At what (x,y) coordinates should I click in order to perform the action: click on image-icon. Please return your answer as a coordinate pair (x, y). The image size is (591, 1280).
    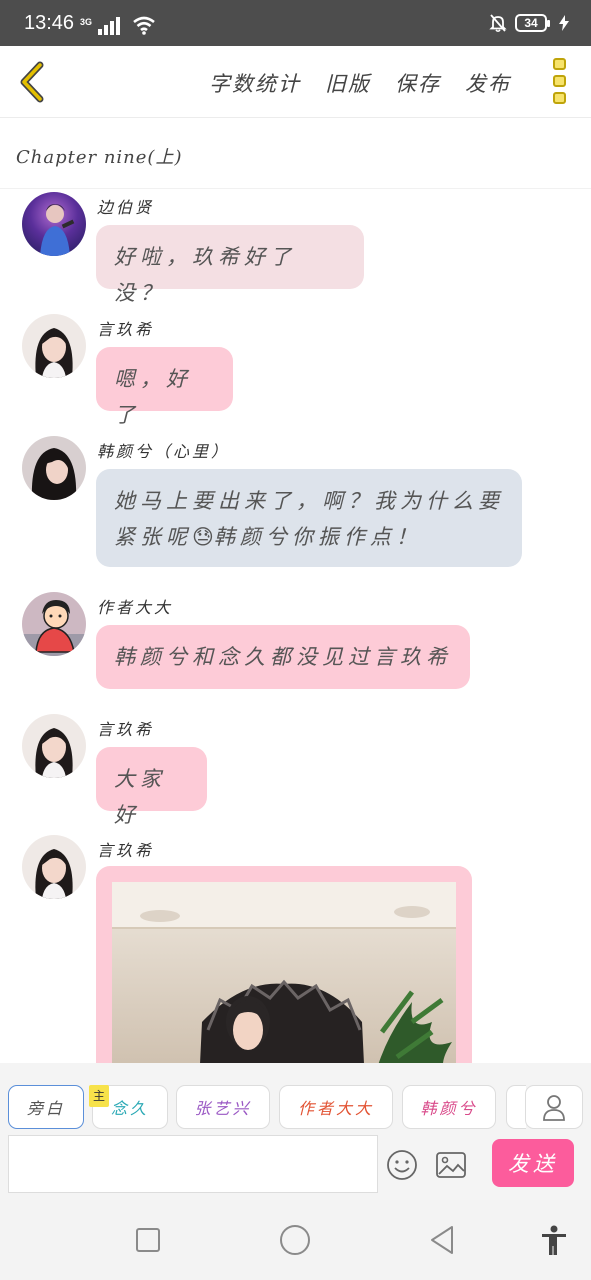
    Looking at the image, I should click on (451, 1165).